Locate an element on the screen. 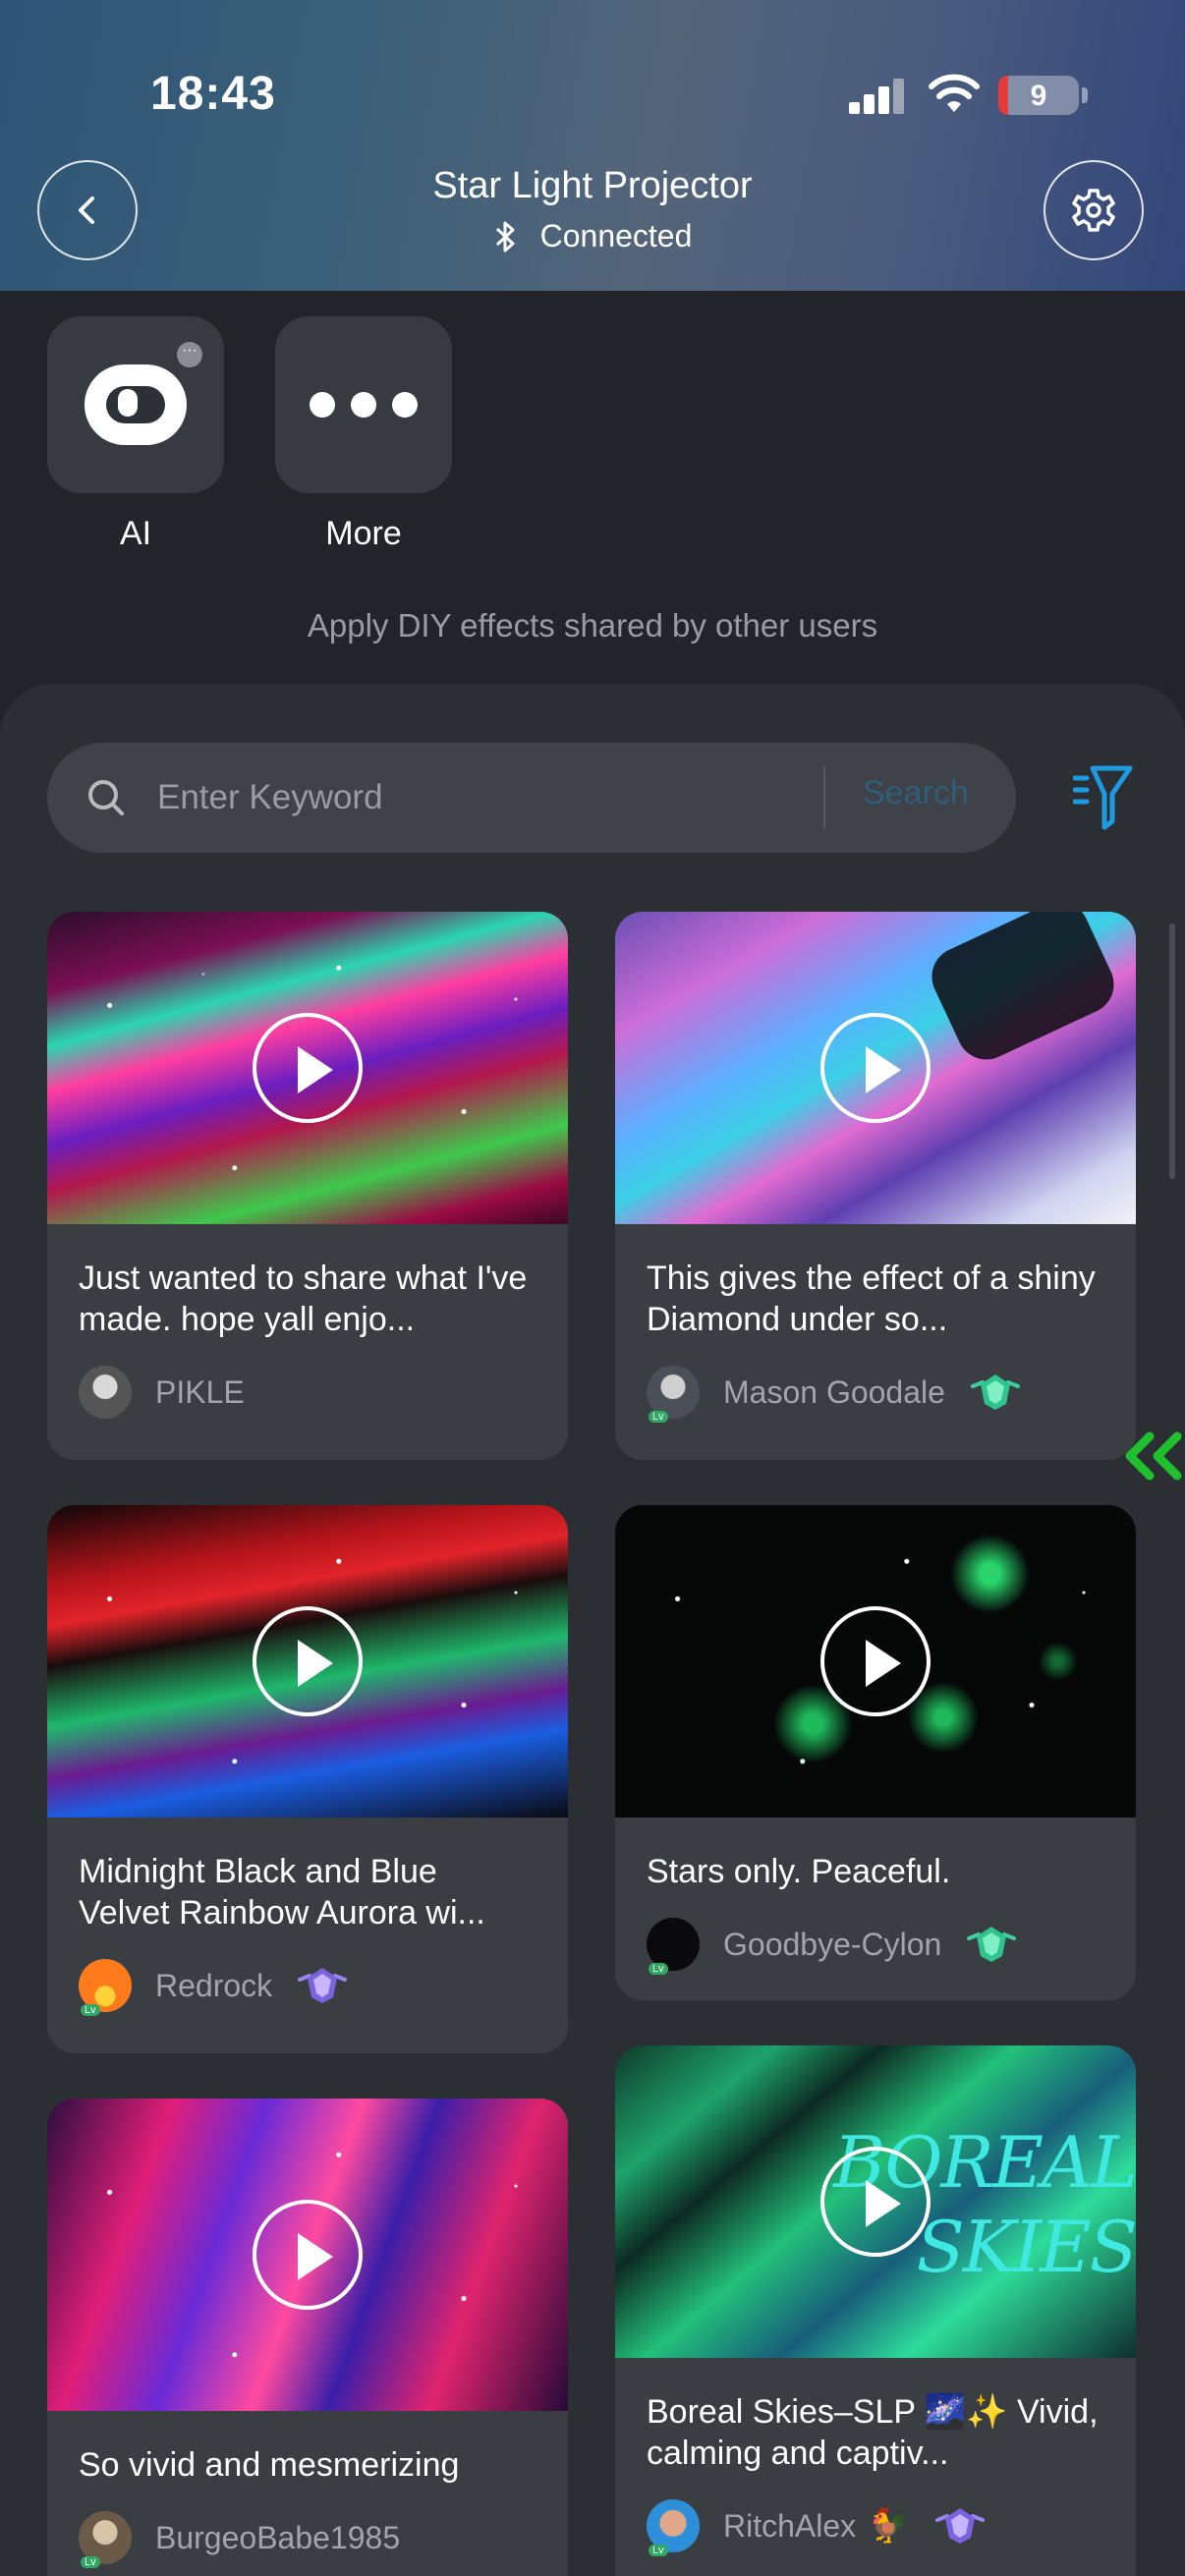 The image size is (1185, 2576). author-row: Lv Redrock is located at coordinates (308, 1986).